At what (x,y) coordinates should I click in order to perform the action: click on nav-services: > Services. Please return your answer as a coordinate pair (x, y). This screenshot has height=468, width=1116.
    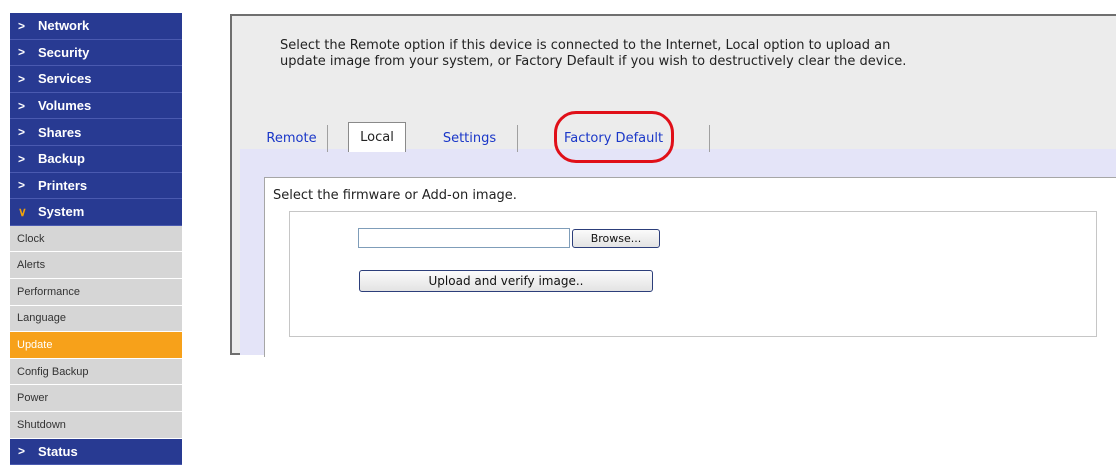
    Looking at the image, I should click on (96, 79).